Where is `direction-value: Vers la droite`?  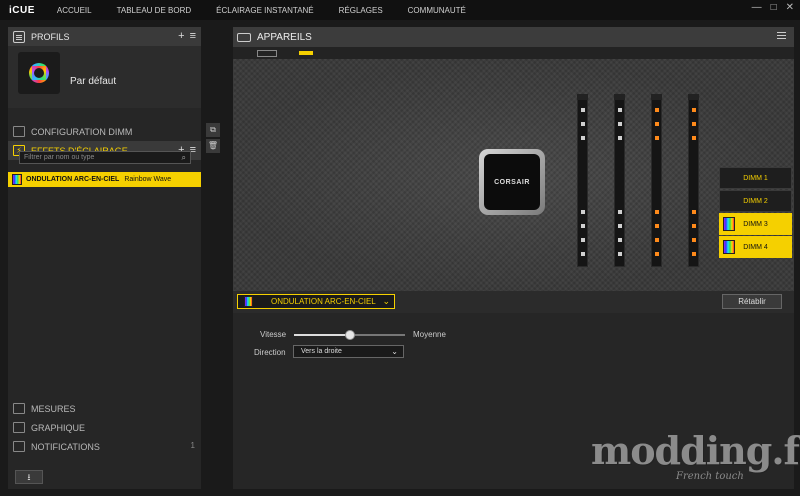
direction-value: Vers la droite is located at coordinates (321, 351).